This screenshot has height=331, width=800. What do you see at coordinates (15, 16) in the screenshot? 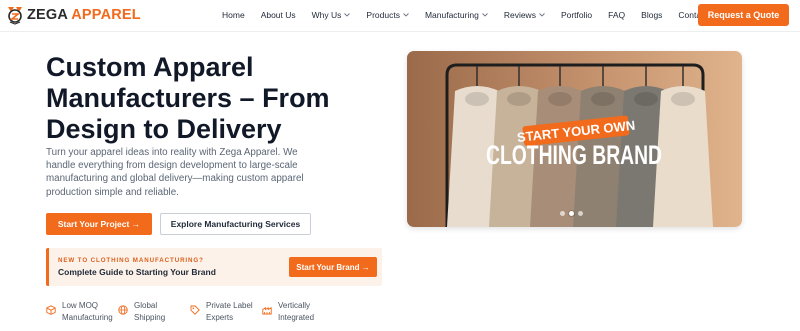
I see `logo-icon` at bounding box center [15, 16].